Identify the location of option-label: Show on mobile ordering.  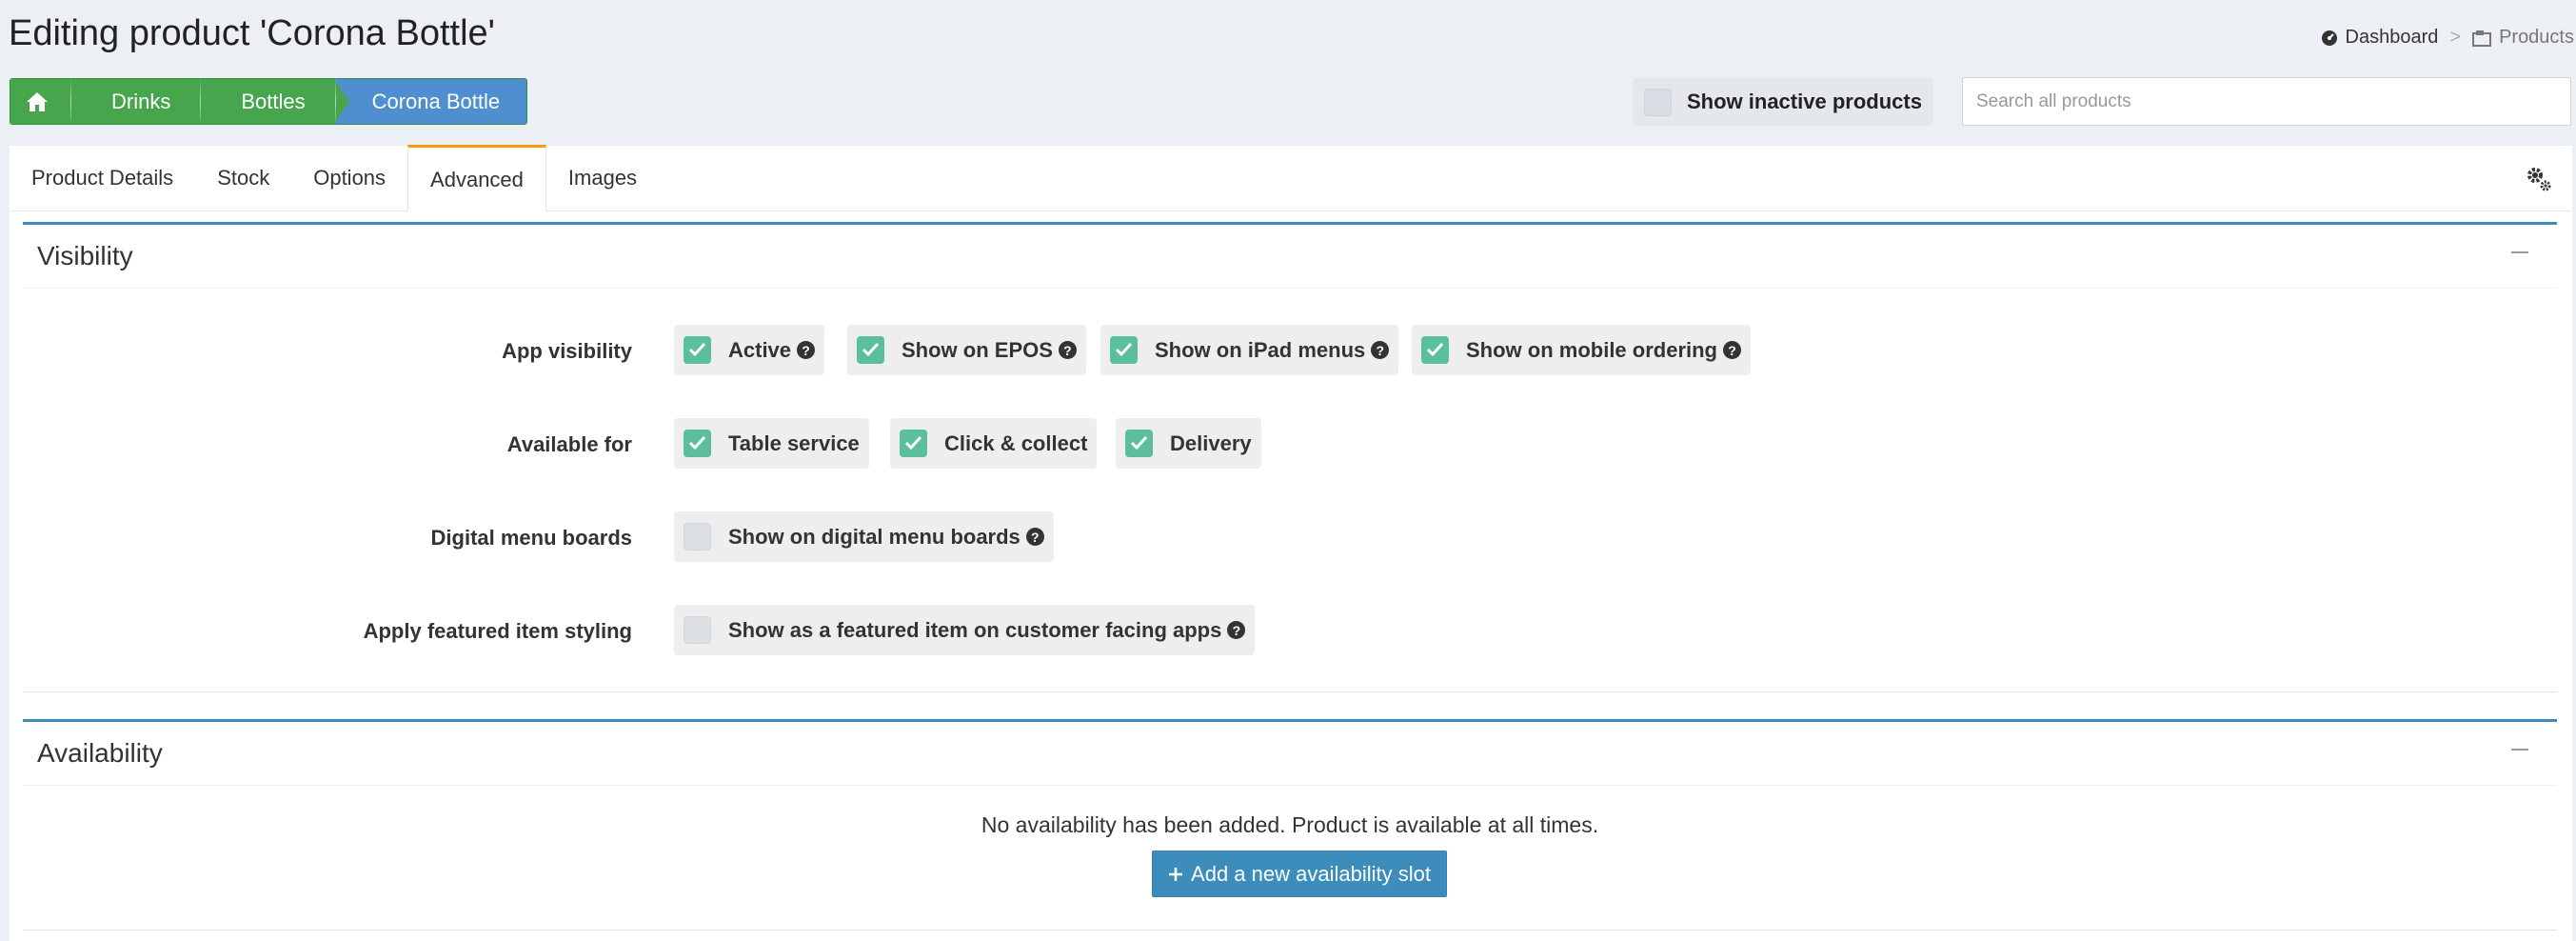
(1592, 349).